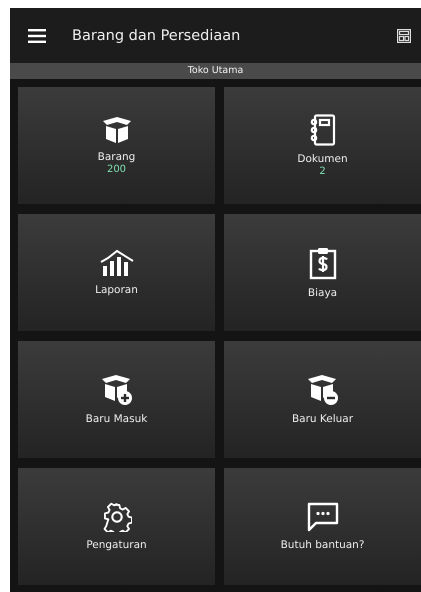  I want to click on menu-tile: Biaya, so click(322, 272).